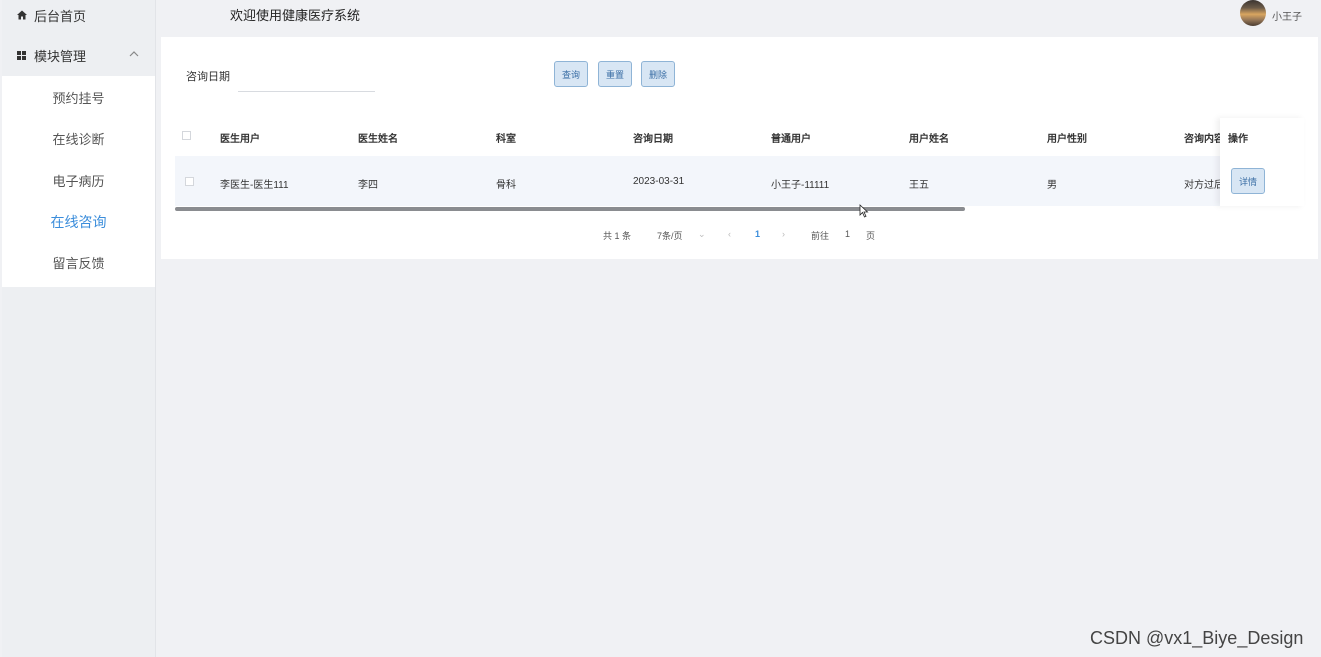 This screenshot has width=1321, height=657. What do you see at coordinates (208, 77) in the screenshot?
I see `search-date-label: 咨询日期` at bounding box center [208, 77].